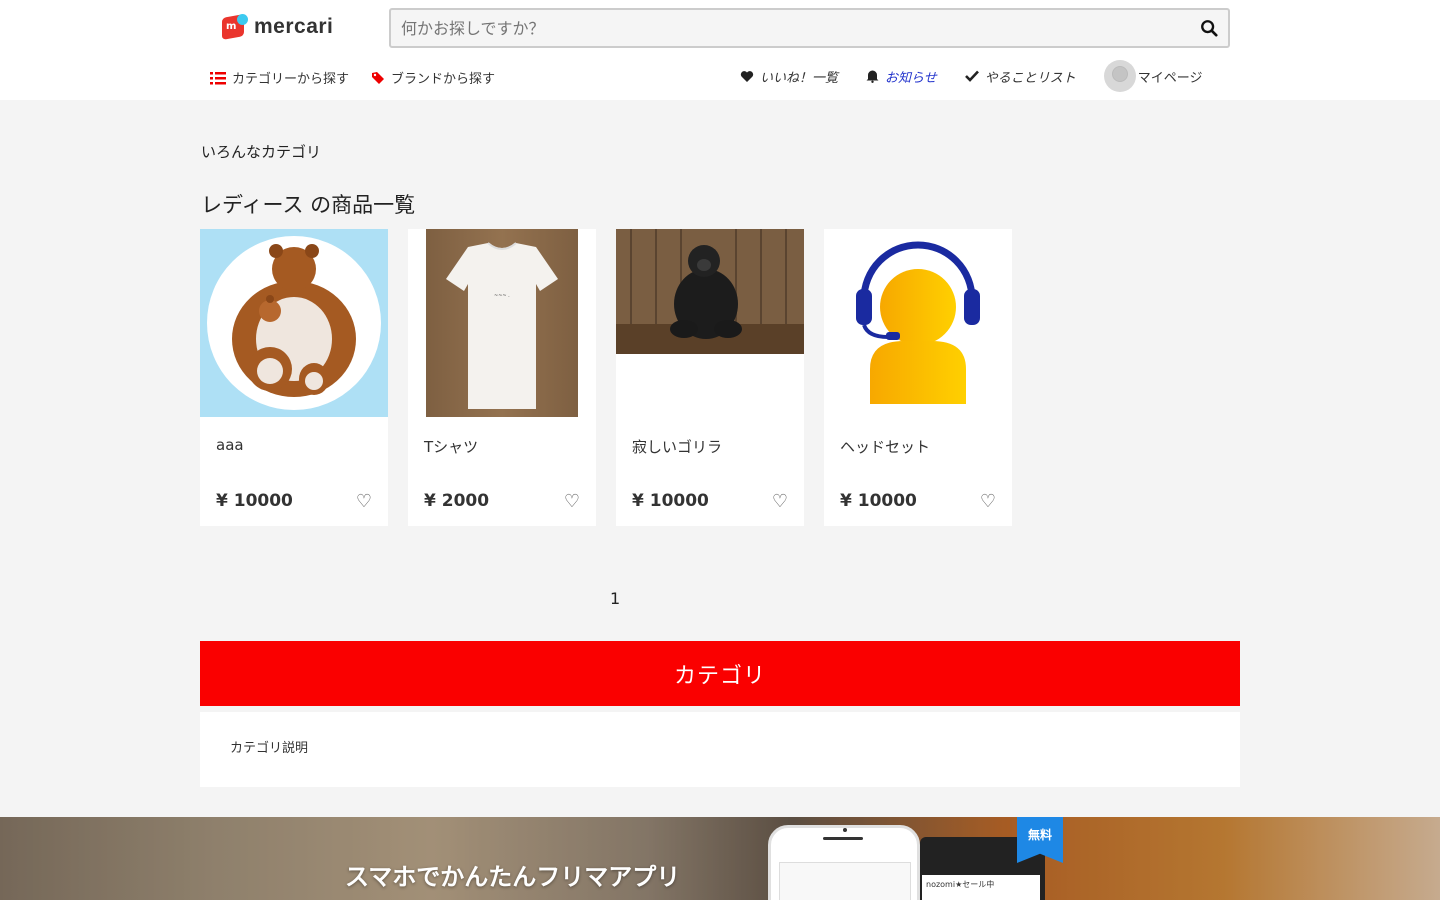  I want to click on banner-headline: スマホでかんたんフリマアプリ, so click(513, 877).